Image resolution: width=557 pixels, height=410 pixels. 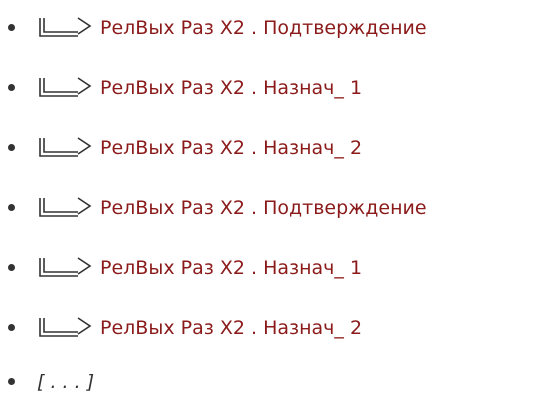 I want to click on more-ellipsis: [ . . . ], so click(x=66, y=382).